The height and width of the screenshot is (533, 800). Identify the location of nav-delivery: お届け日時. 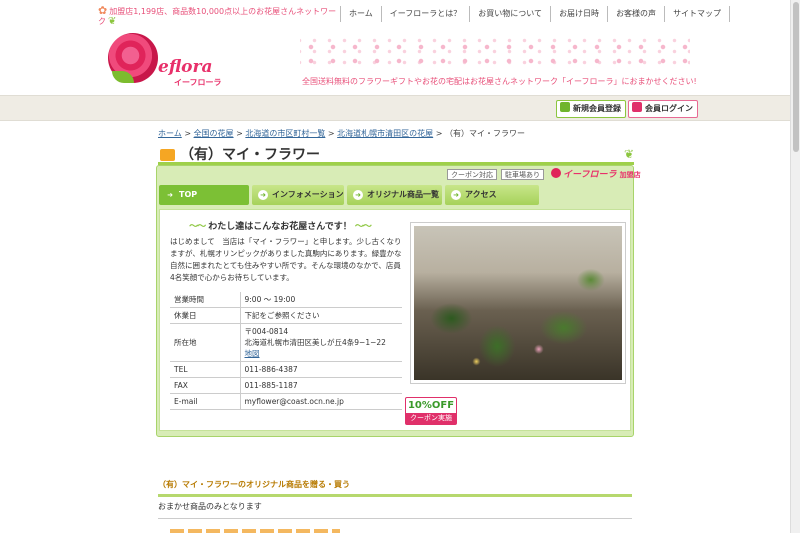
(578, 14).